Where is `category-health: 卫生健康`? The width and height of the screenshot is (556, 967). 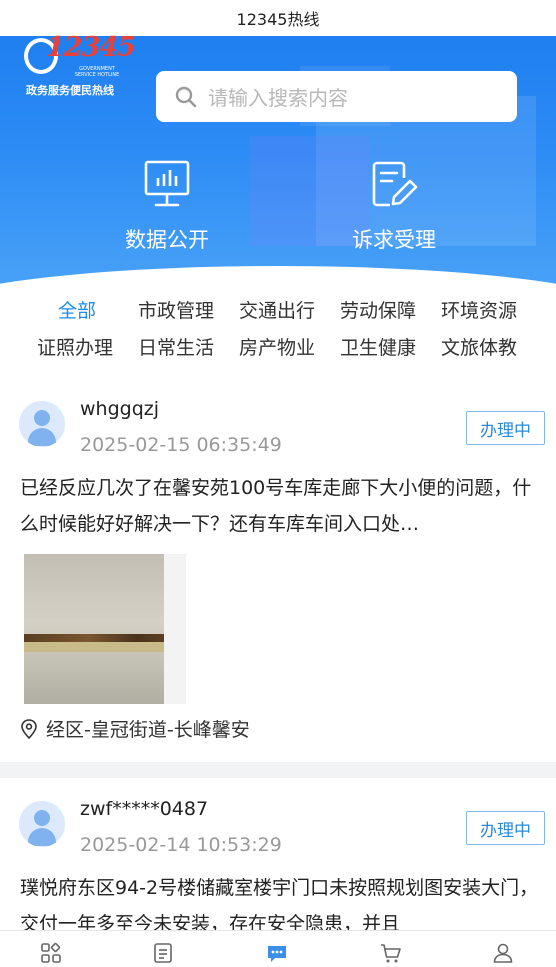
category-health: 卫生健康 is located at coordinates (378, 346).